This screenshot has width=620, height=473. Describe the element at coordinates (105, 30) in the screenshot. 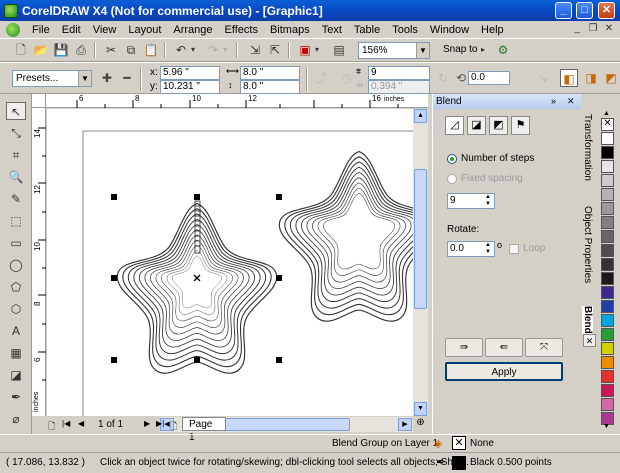

I see `menu-view: View` at that location.